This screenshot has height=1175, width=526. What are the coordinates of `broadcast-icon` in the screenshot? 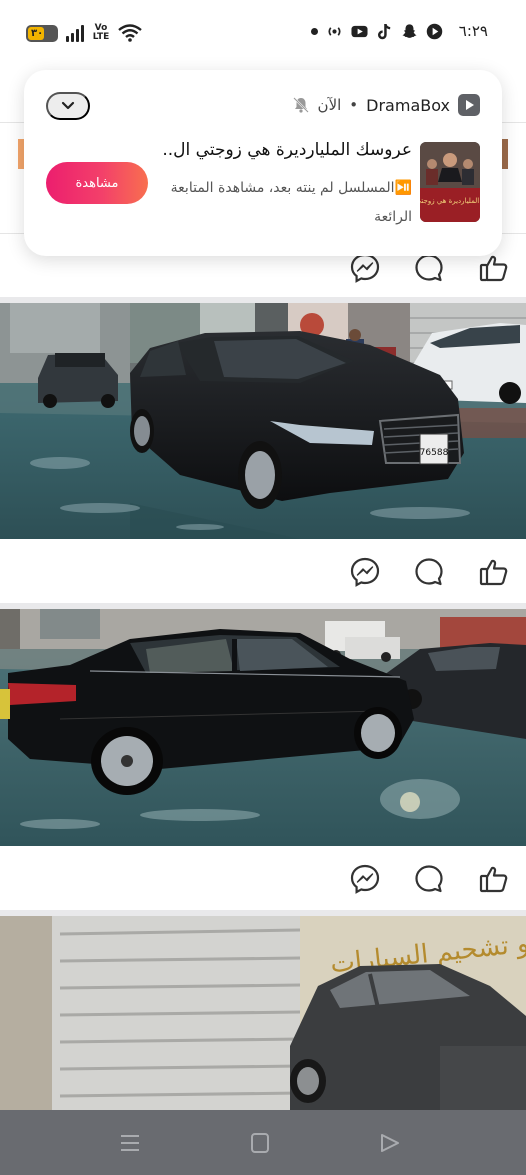 It's located at (334, 31).